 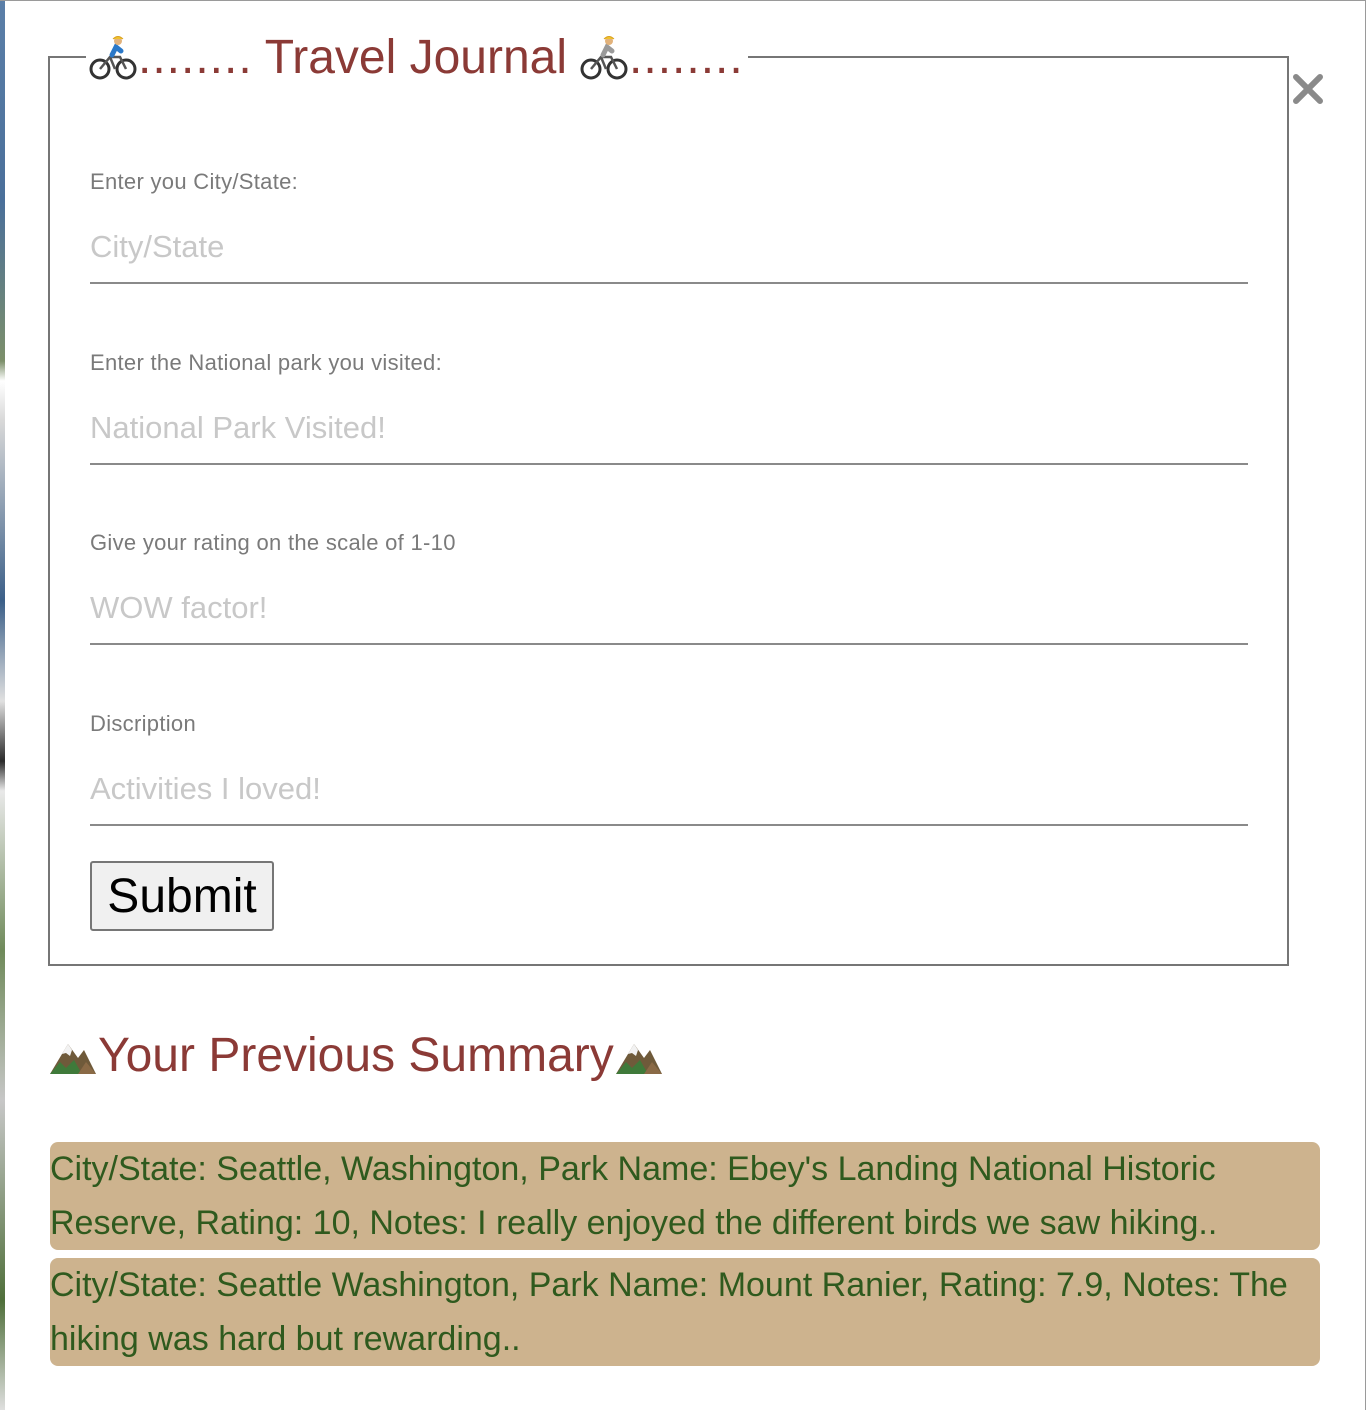 I want to click on rating-field: Give your rating on the scale of 1-10, so click(x=669, y=587).